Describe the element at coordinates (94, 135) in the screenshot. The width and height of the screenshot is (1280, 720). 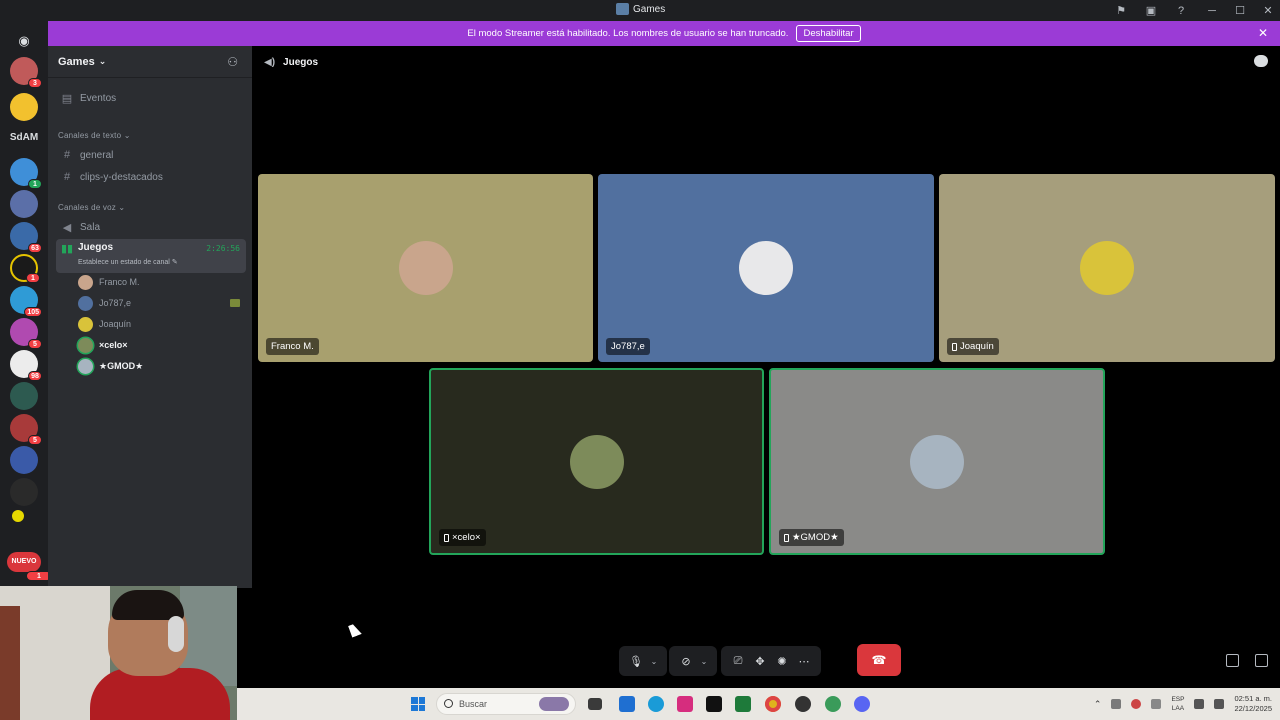
I see `text-category: Canales de texto ⌄` at that location.